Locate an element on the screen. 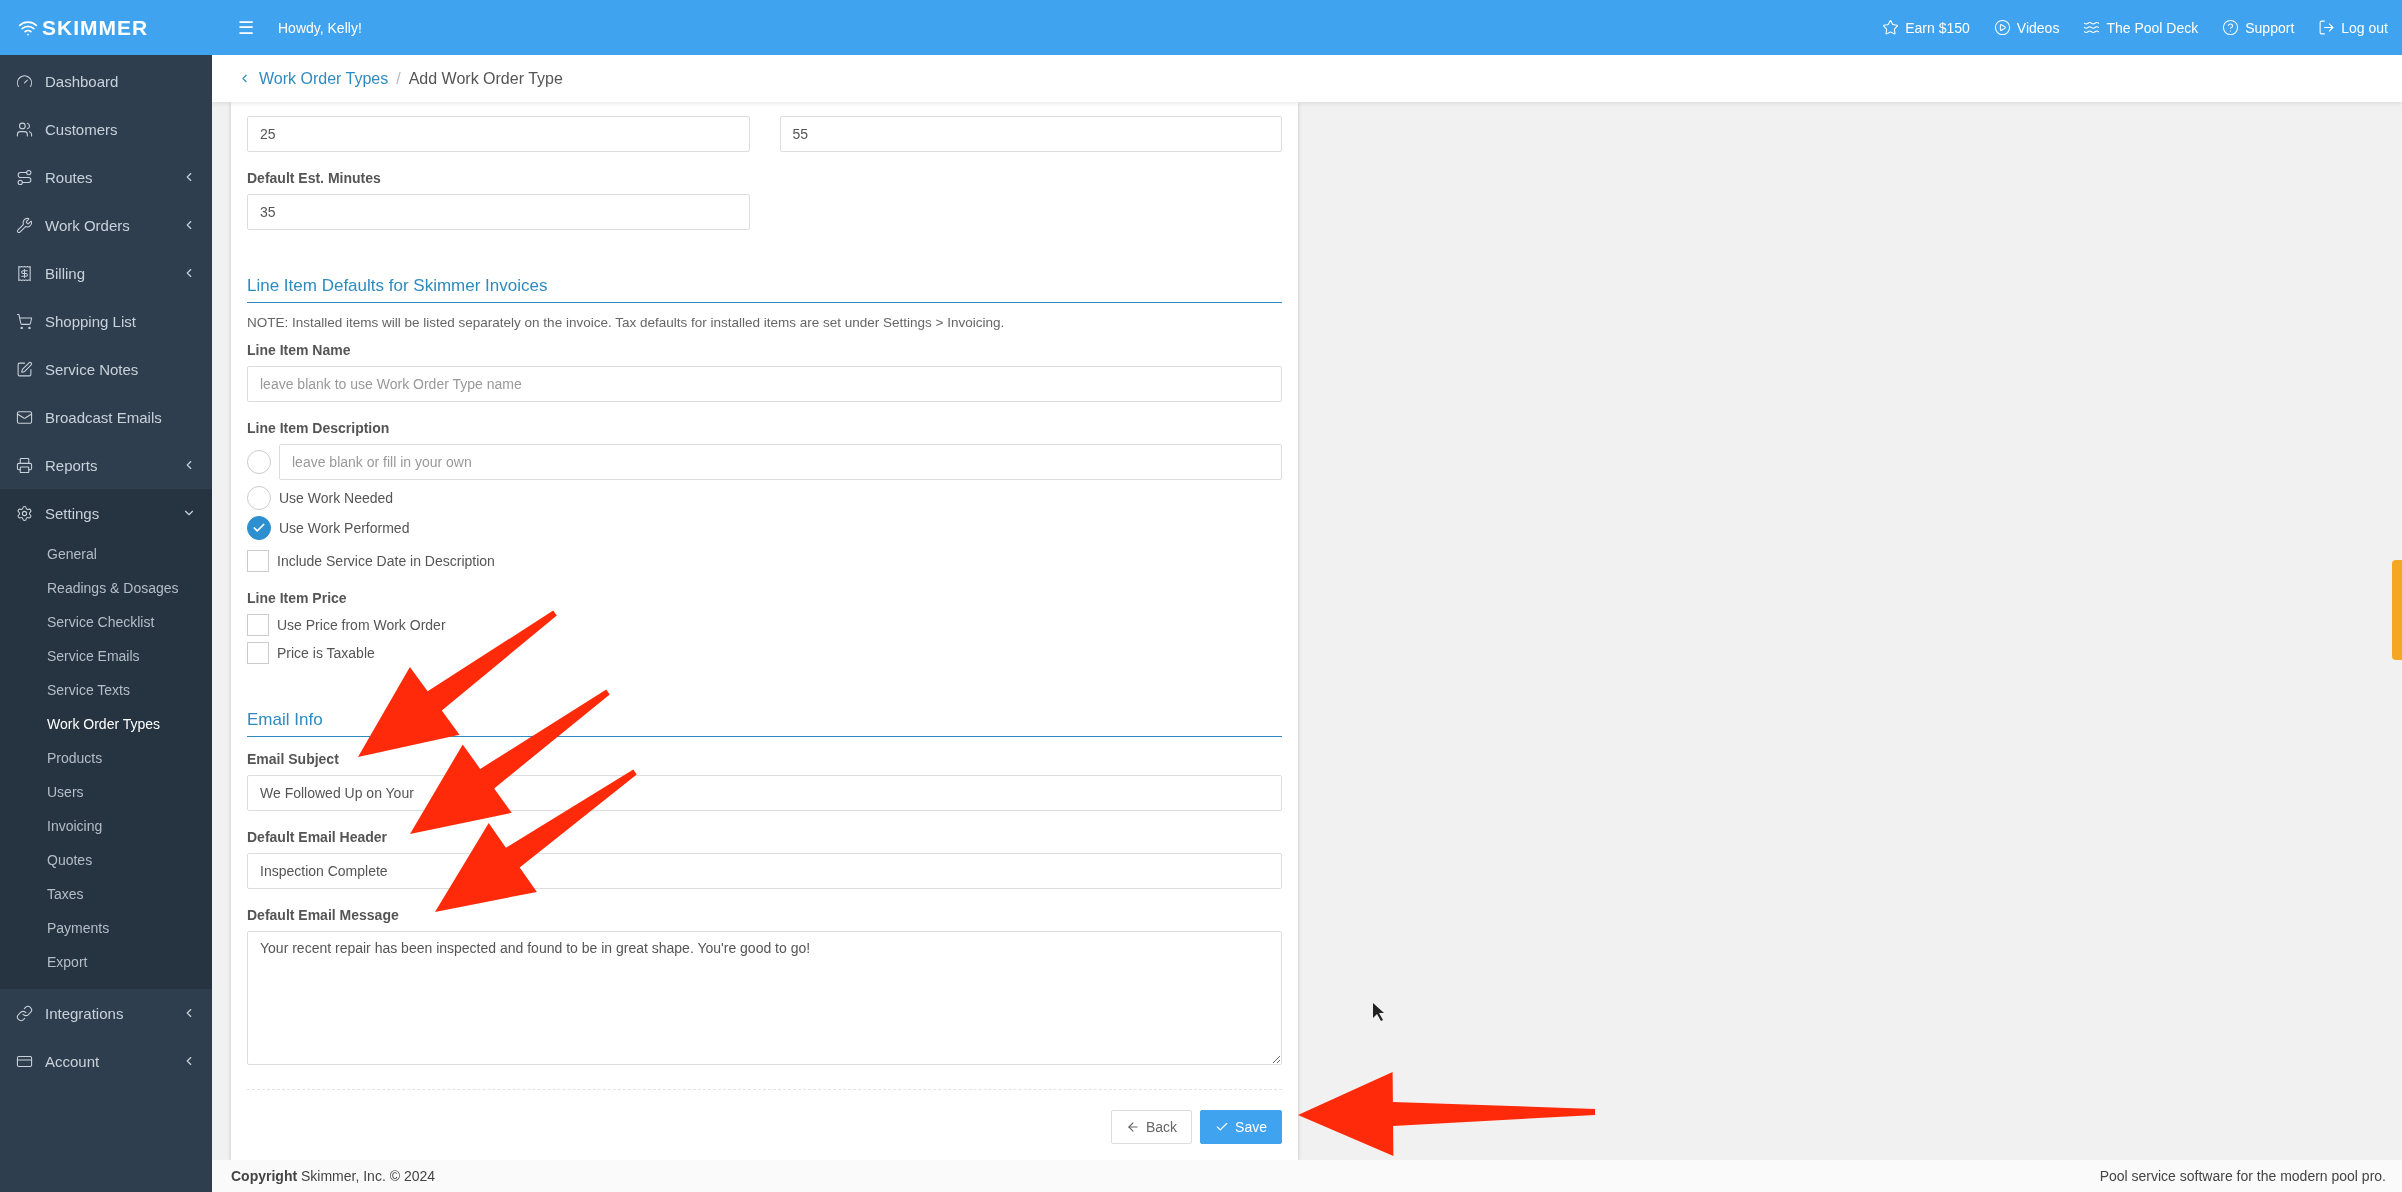  submenu-item: Service Emails is located at coordinates (106, 656).